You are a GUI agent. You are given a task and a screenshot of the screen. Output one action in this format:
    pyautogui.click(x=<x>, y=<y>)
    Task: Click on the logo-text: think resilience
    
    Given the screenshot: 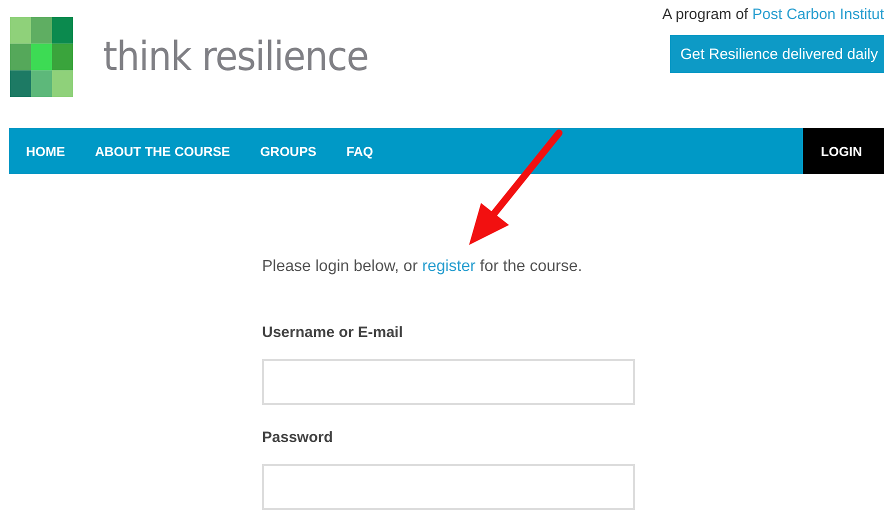 What is the action you would take?
    pyautogui.click(x=235, y=57)
    